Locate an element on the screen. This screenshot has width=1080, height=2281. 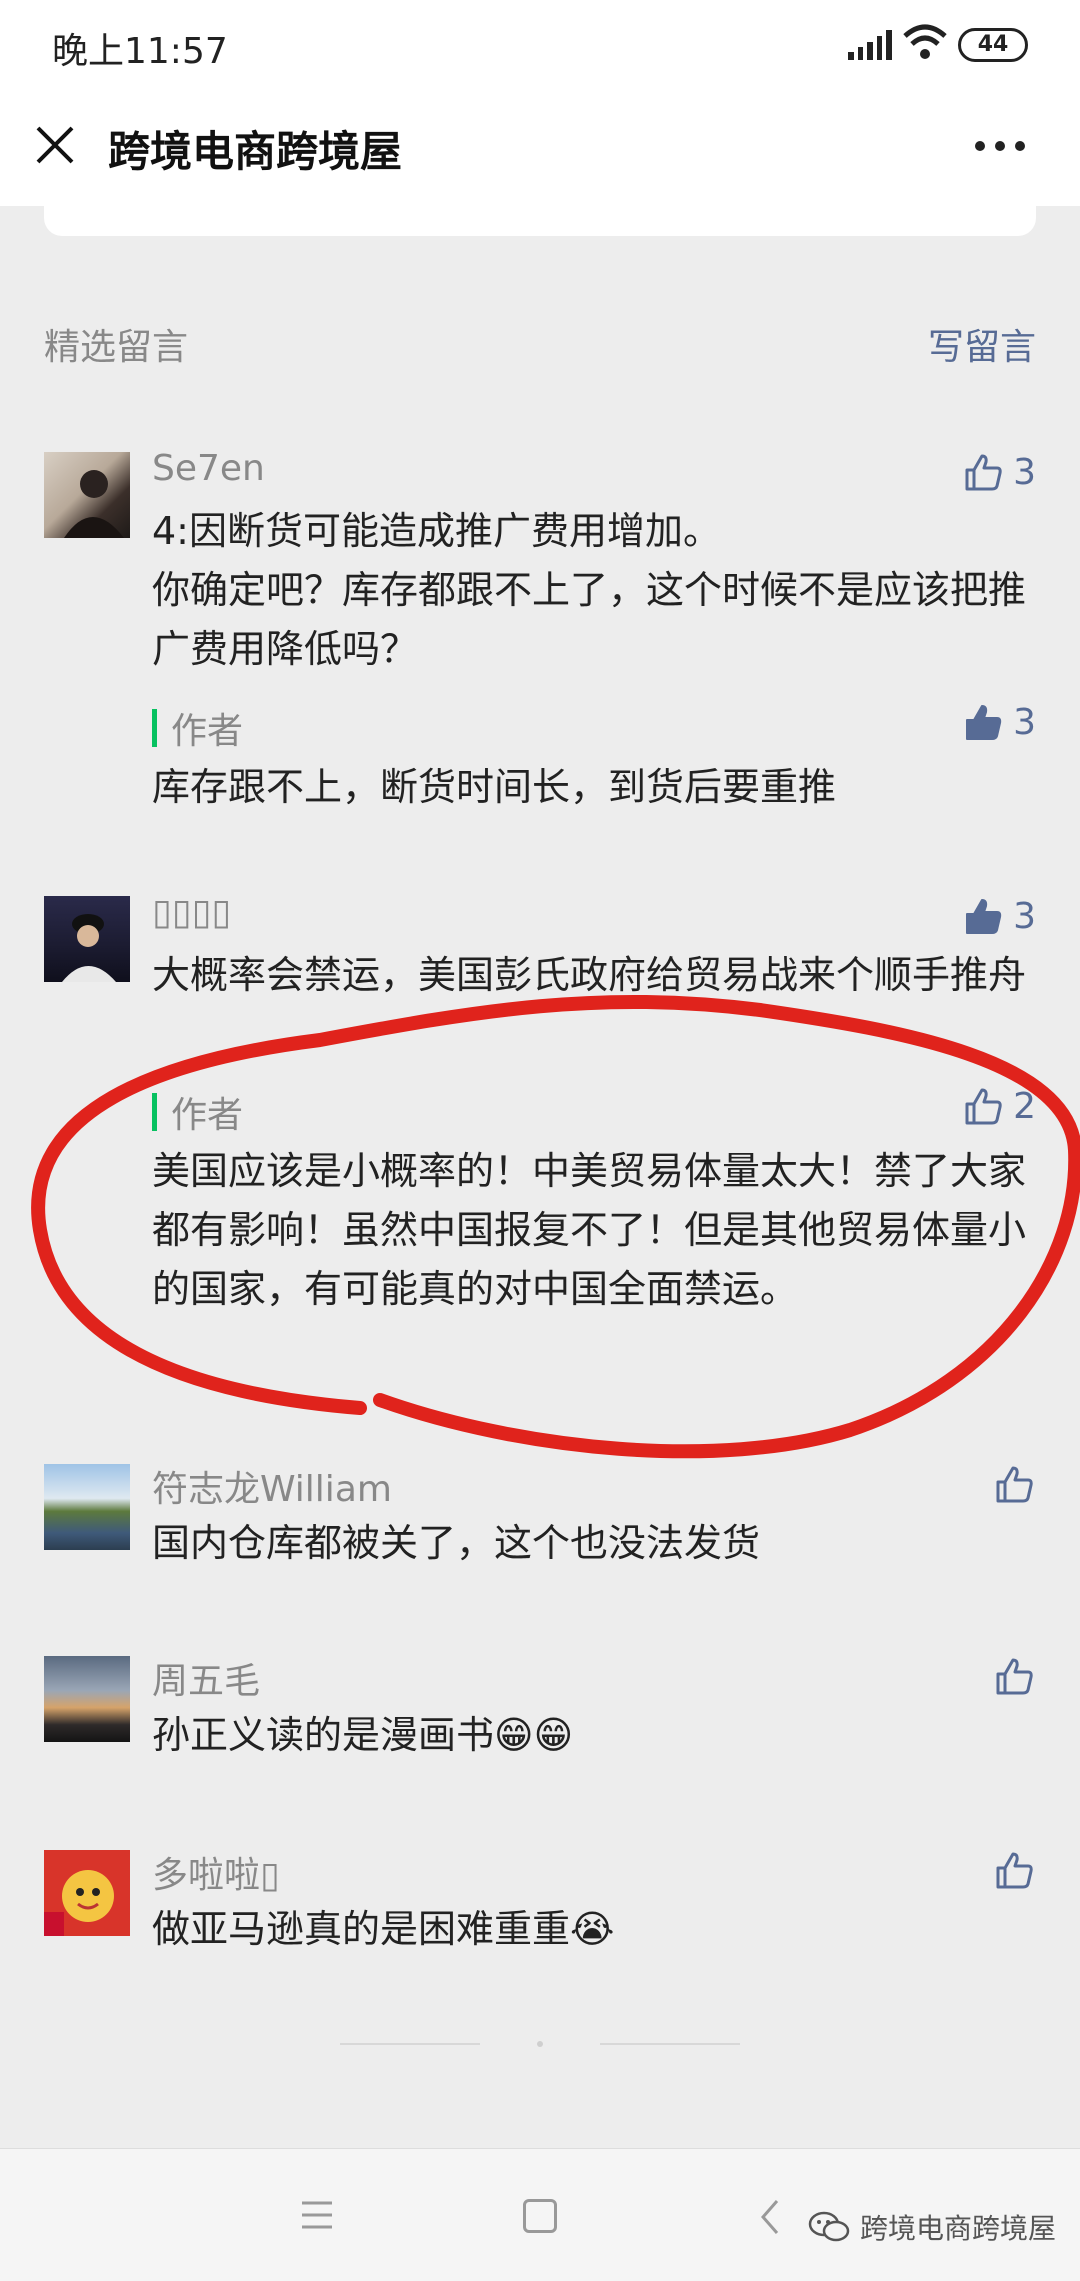
comment-text: 国内仓库都被关了，这个也没法发货 is located at coordinates (456, 1543).